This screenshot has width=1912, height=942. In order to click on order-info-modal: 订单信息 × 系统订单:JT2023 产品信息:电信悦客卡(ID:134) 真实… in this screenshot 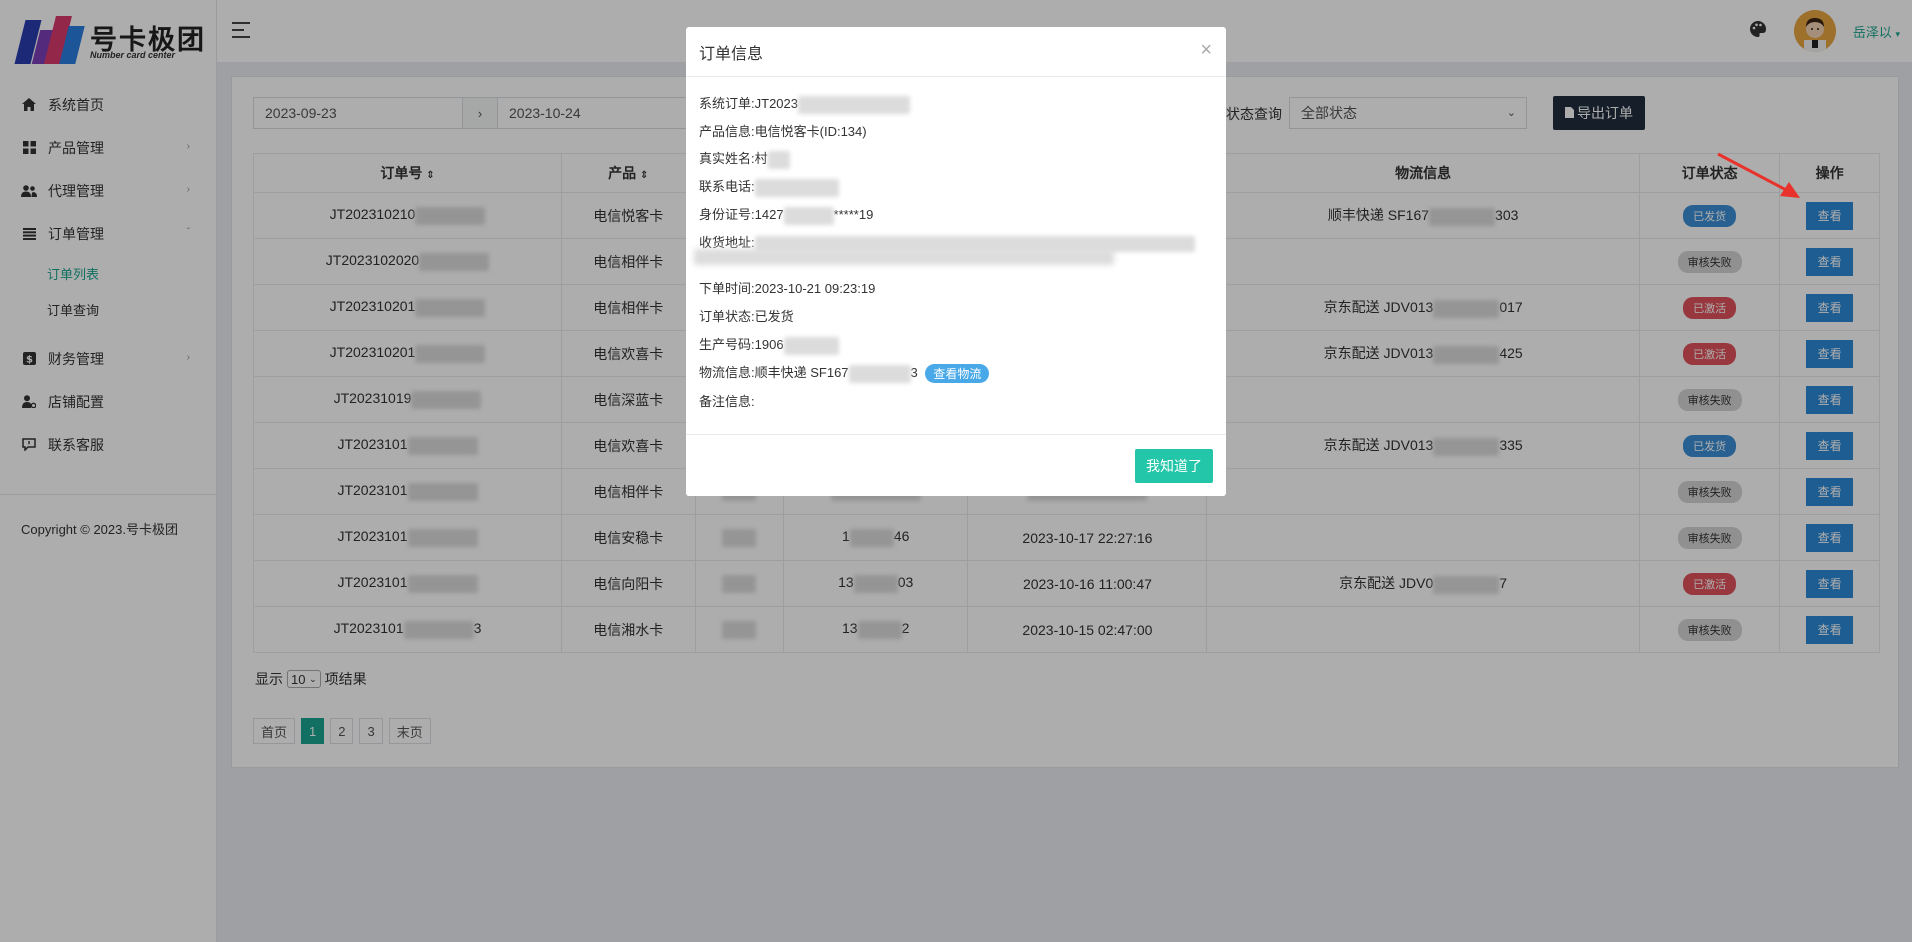, I will do `click(956, 261)`.